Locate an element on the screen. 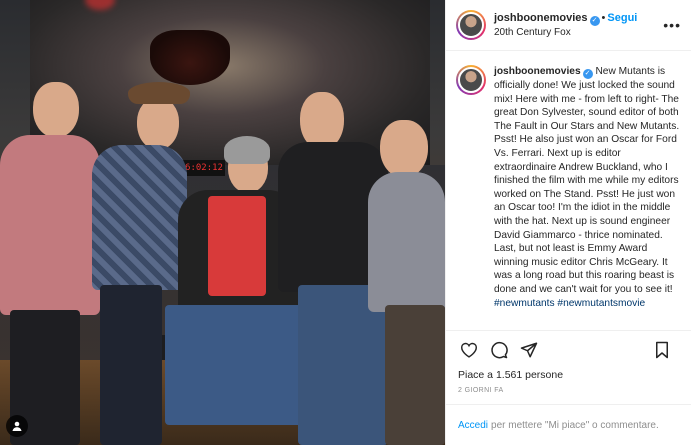 The width and height of the screenshot is (691, 445). follow-button: Segui is located at coordinates (622, 18).